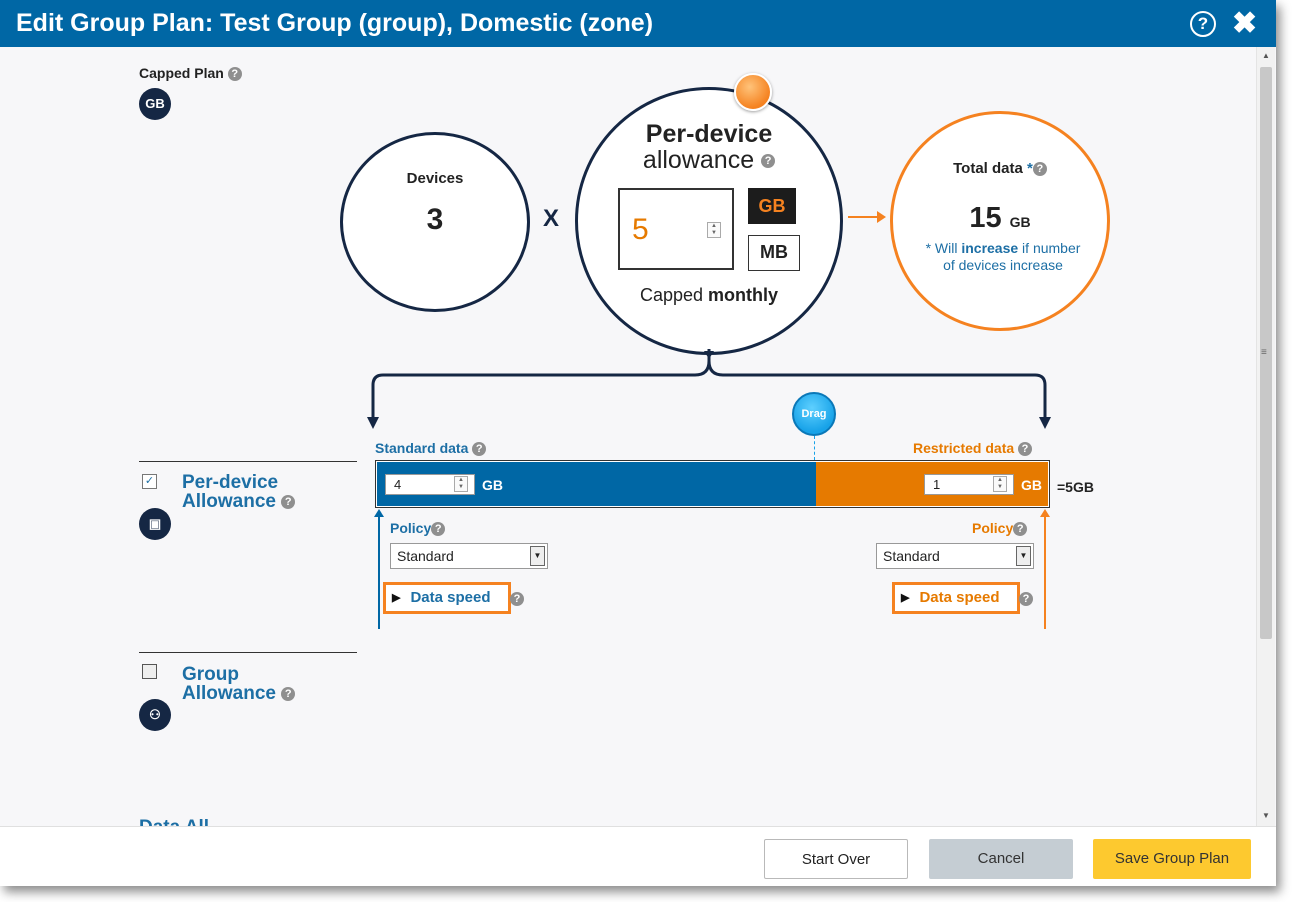 The image size is (1293, 902). What do you see at coordinates (1020, 222) in the screenshot?
I see `total-unit: GB` at bounding box center [1020, 222].